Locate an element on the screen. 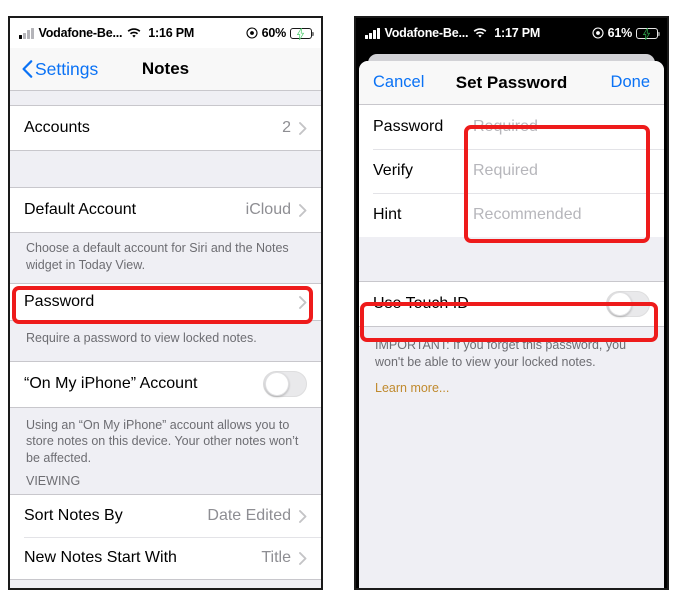 The width and height of the screenshot is (675, 616). row-sort-notes-by-label: Sort Notes By is located at coordinates (73, 515).